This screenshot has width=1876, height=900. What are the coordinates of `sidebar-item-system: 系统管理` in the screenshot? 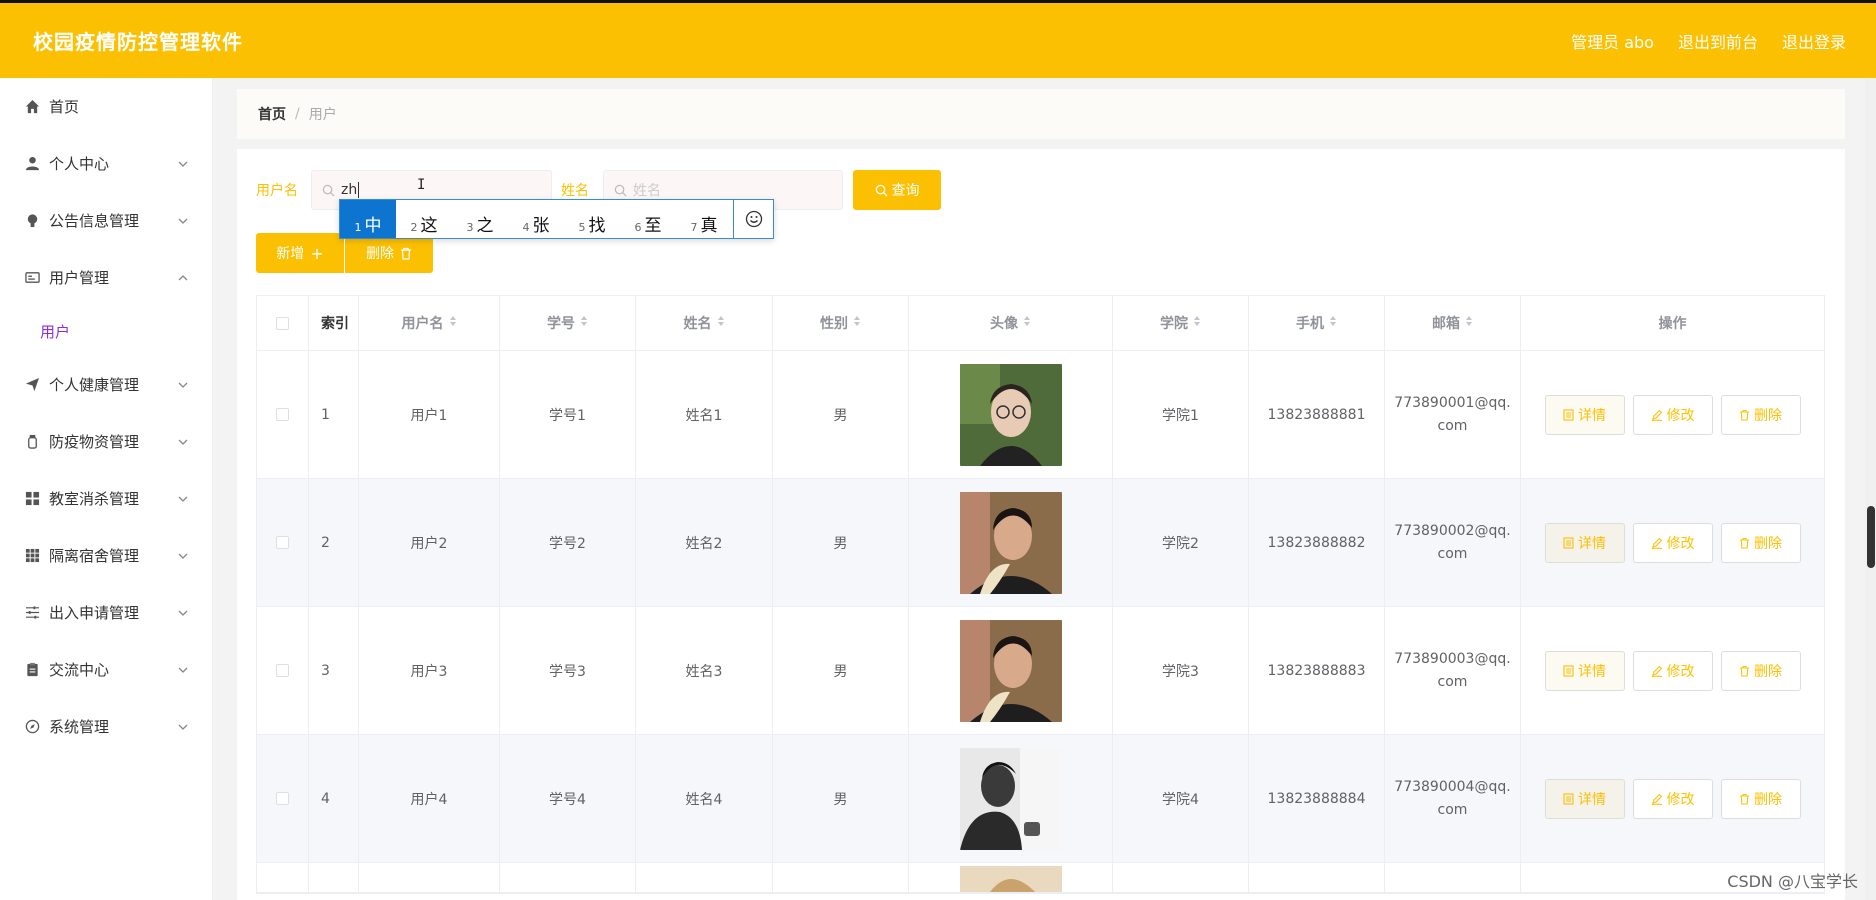 It's located at (106, 726).